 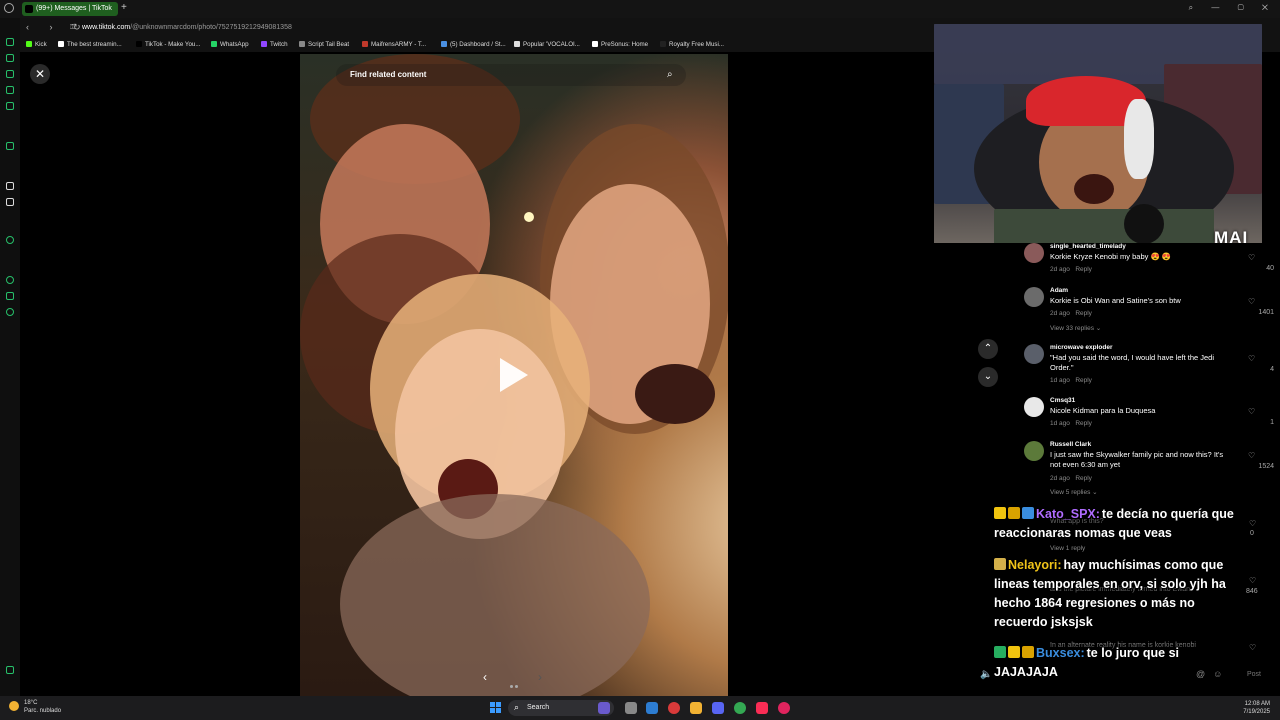 I want to click on previous-photo-button: ‹, so click(x=485, y=677).